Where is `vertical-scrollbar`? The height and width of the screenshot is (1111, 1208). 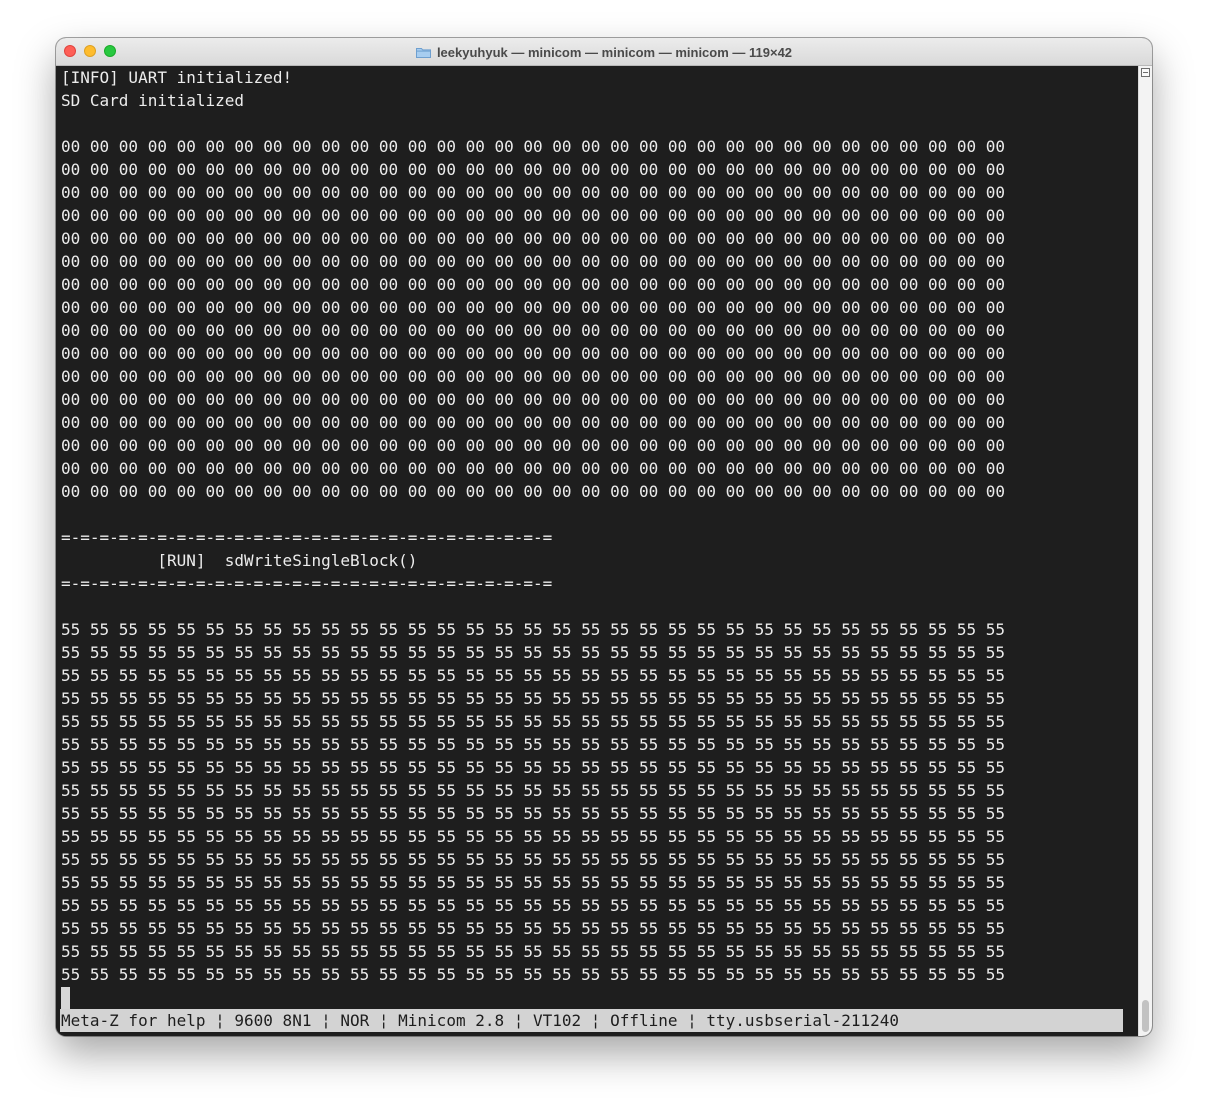
vertical-scrollbar is located at coordinates (1145, 551).